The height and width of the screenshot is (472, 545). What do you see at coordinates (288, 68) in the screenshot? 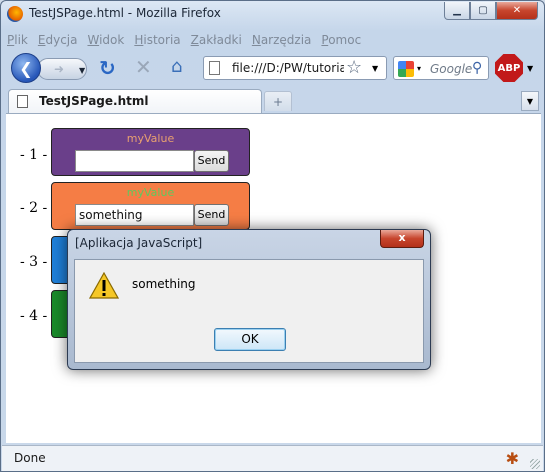
I see `url-text: file:///D:/PW/tutoria` at bounding box center [288, 68].